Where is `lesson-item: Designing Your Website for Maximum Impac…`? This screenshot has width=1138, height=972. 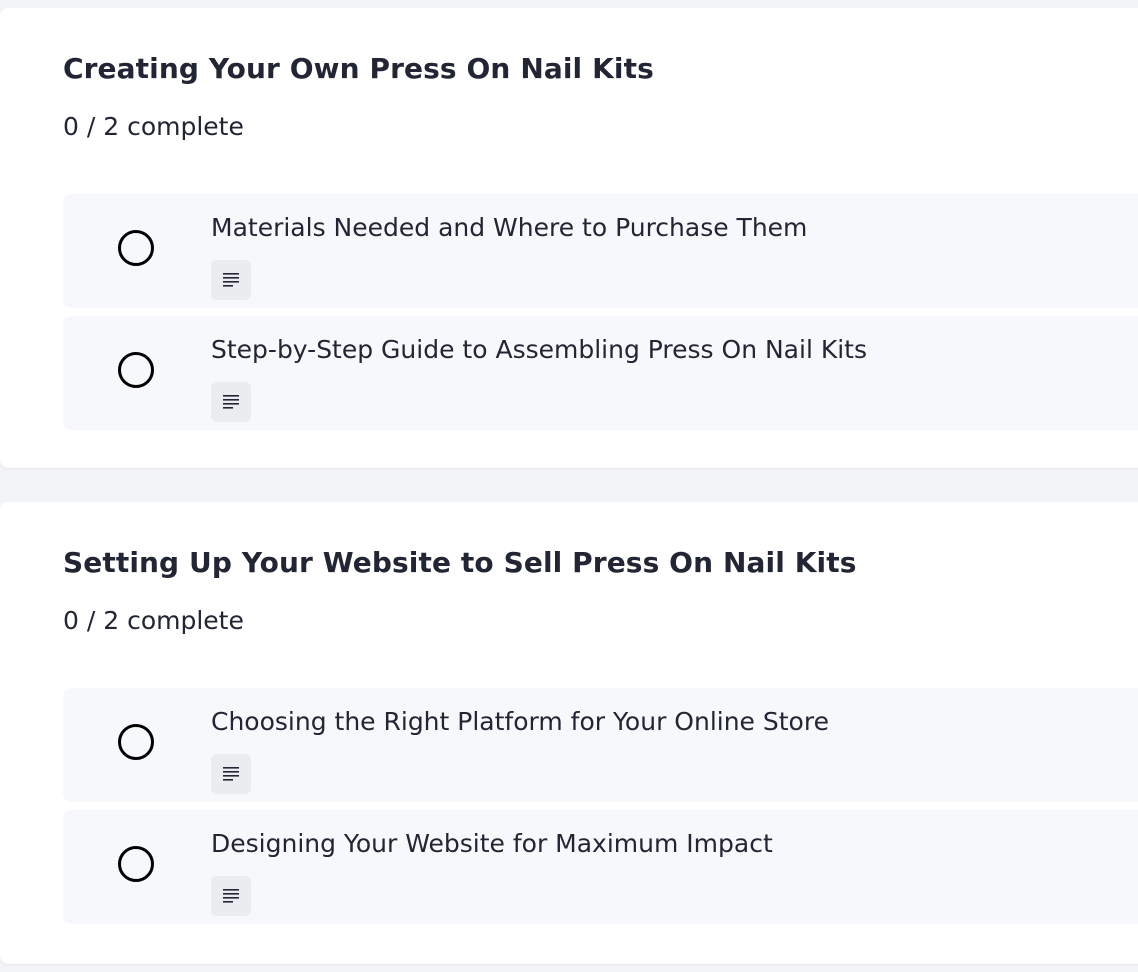
lesson-item: Designing Your Website for Maximum Impac… is located at coordinates (600, 867).